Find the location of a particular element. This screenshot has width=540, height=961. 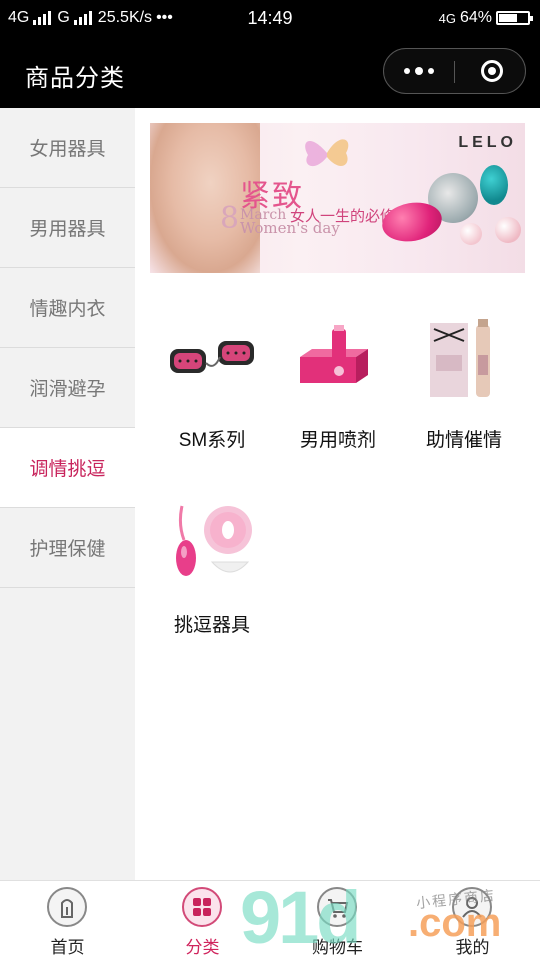

cart-icon is located at coordinates (337, 907).